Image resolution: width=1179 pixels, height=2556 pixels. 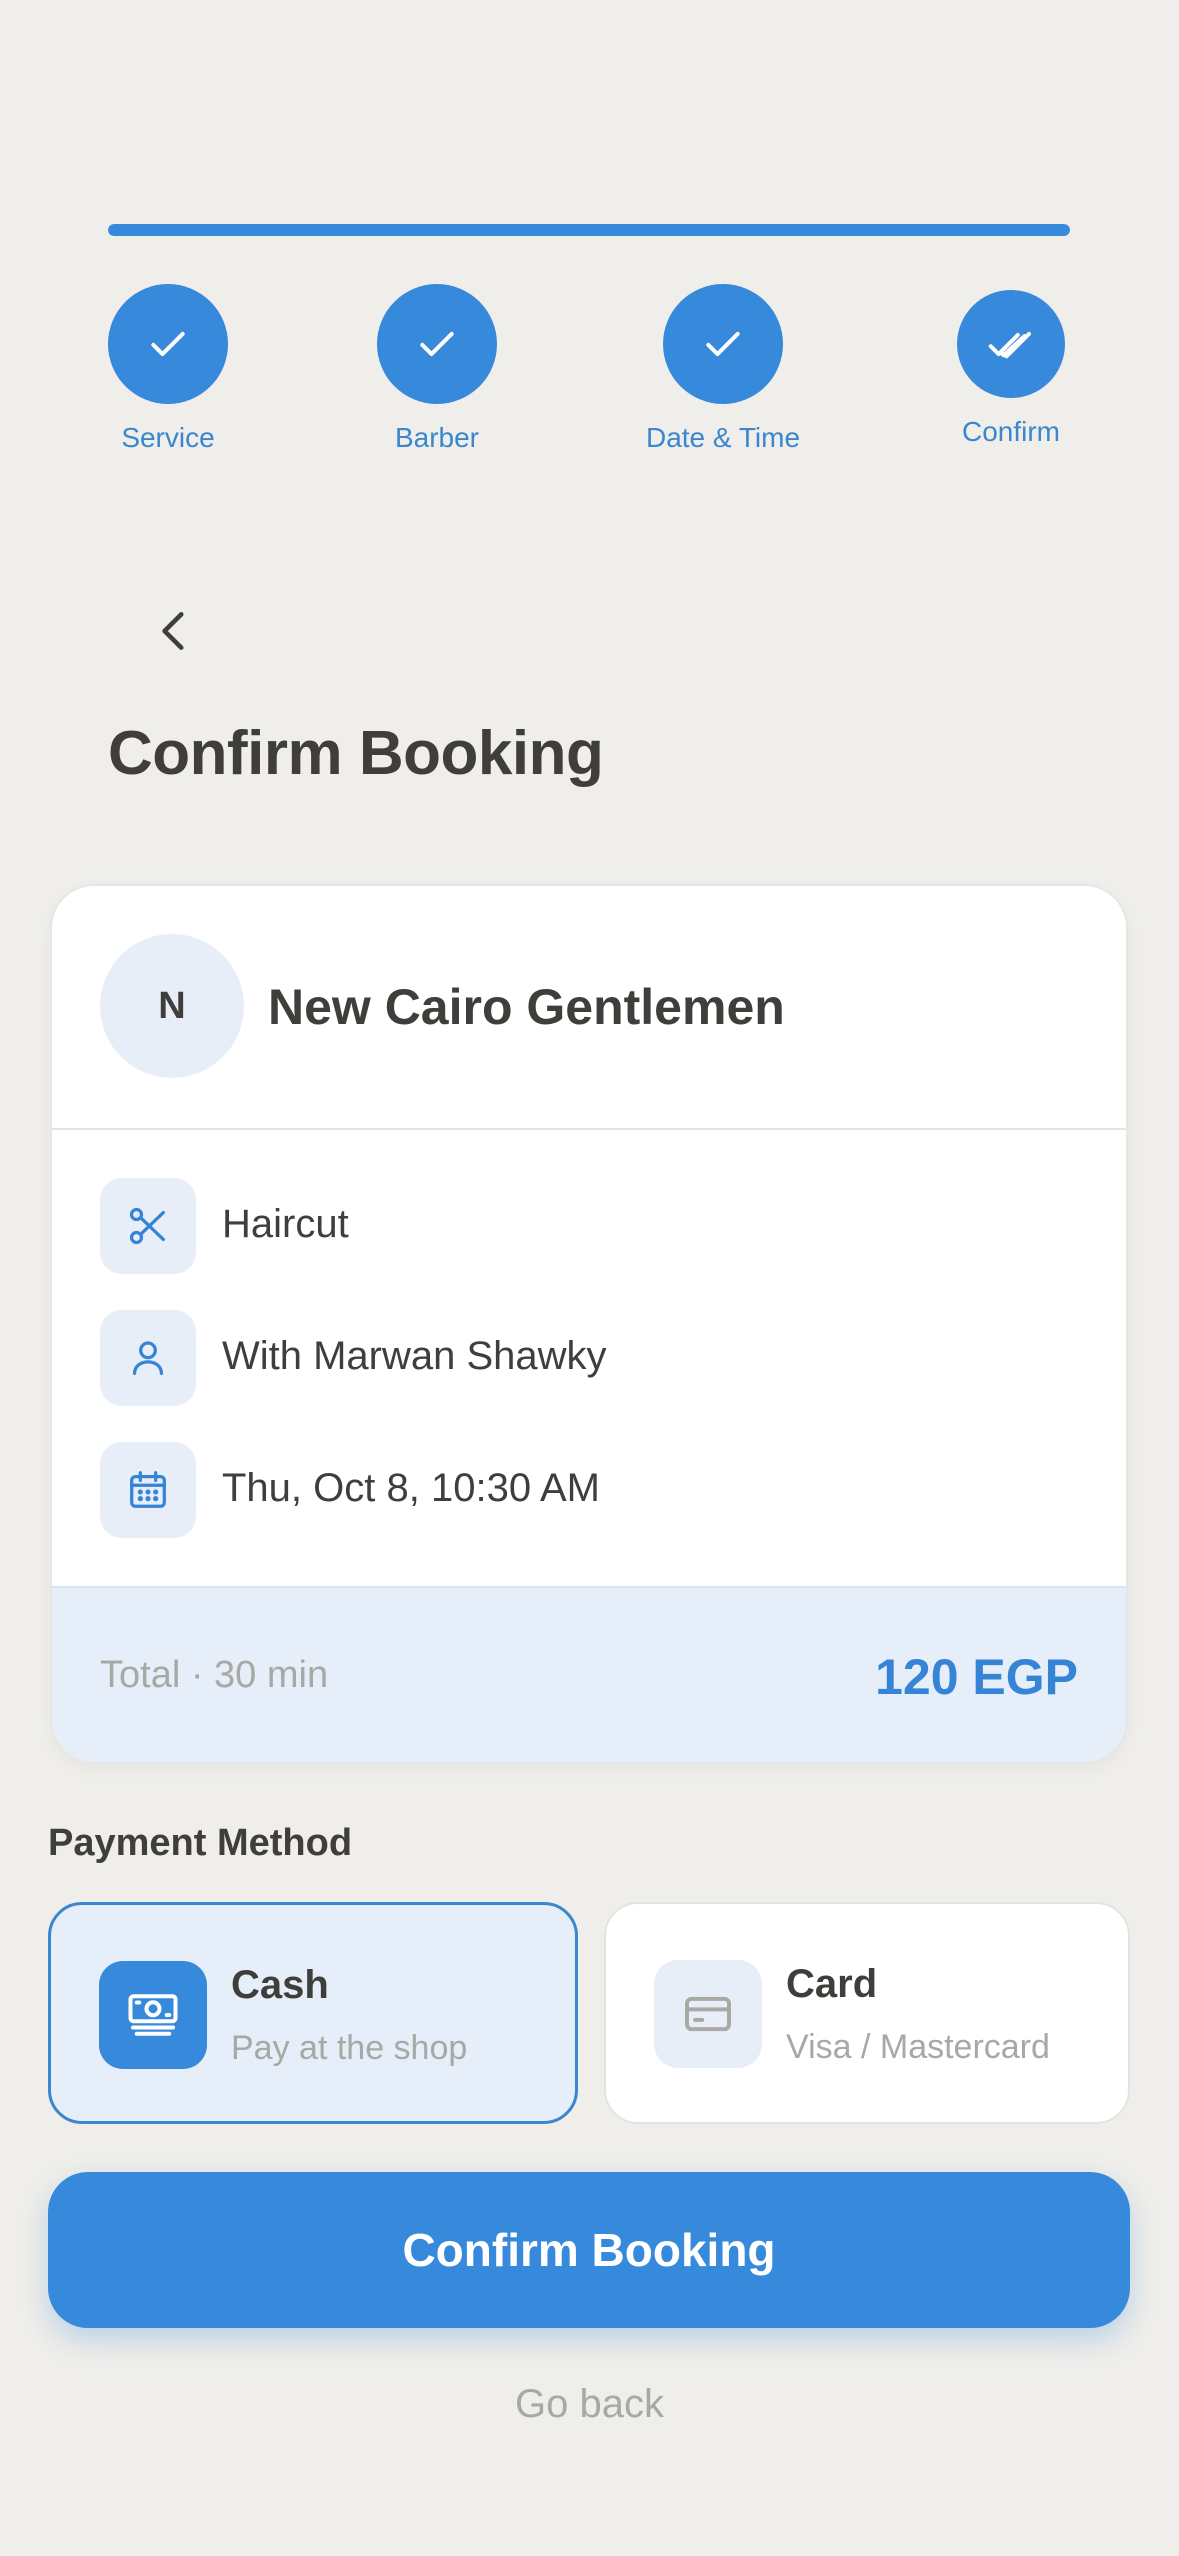 What do you see at coordinates (414, 1356) in the screenshot?
I see `barber-text: With Marwan Shawky` at bounding box center [414, 1356].